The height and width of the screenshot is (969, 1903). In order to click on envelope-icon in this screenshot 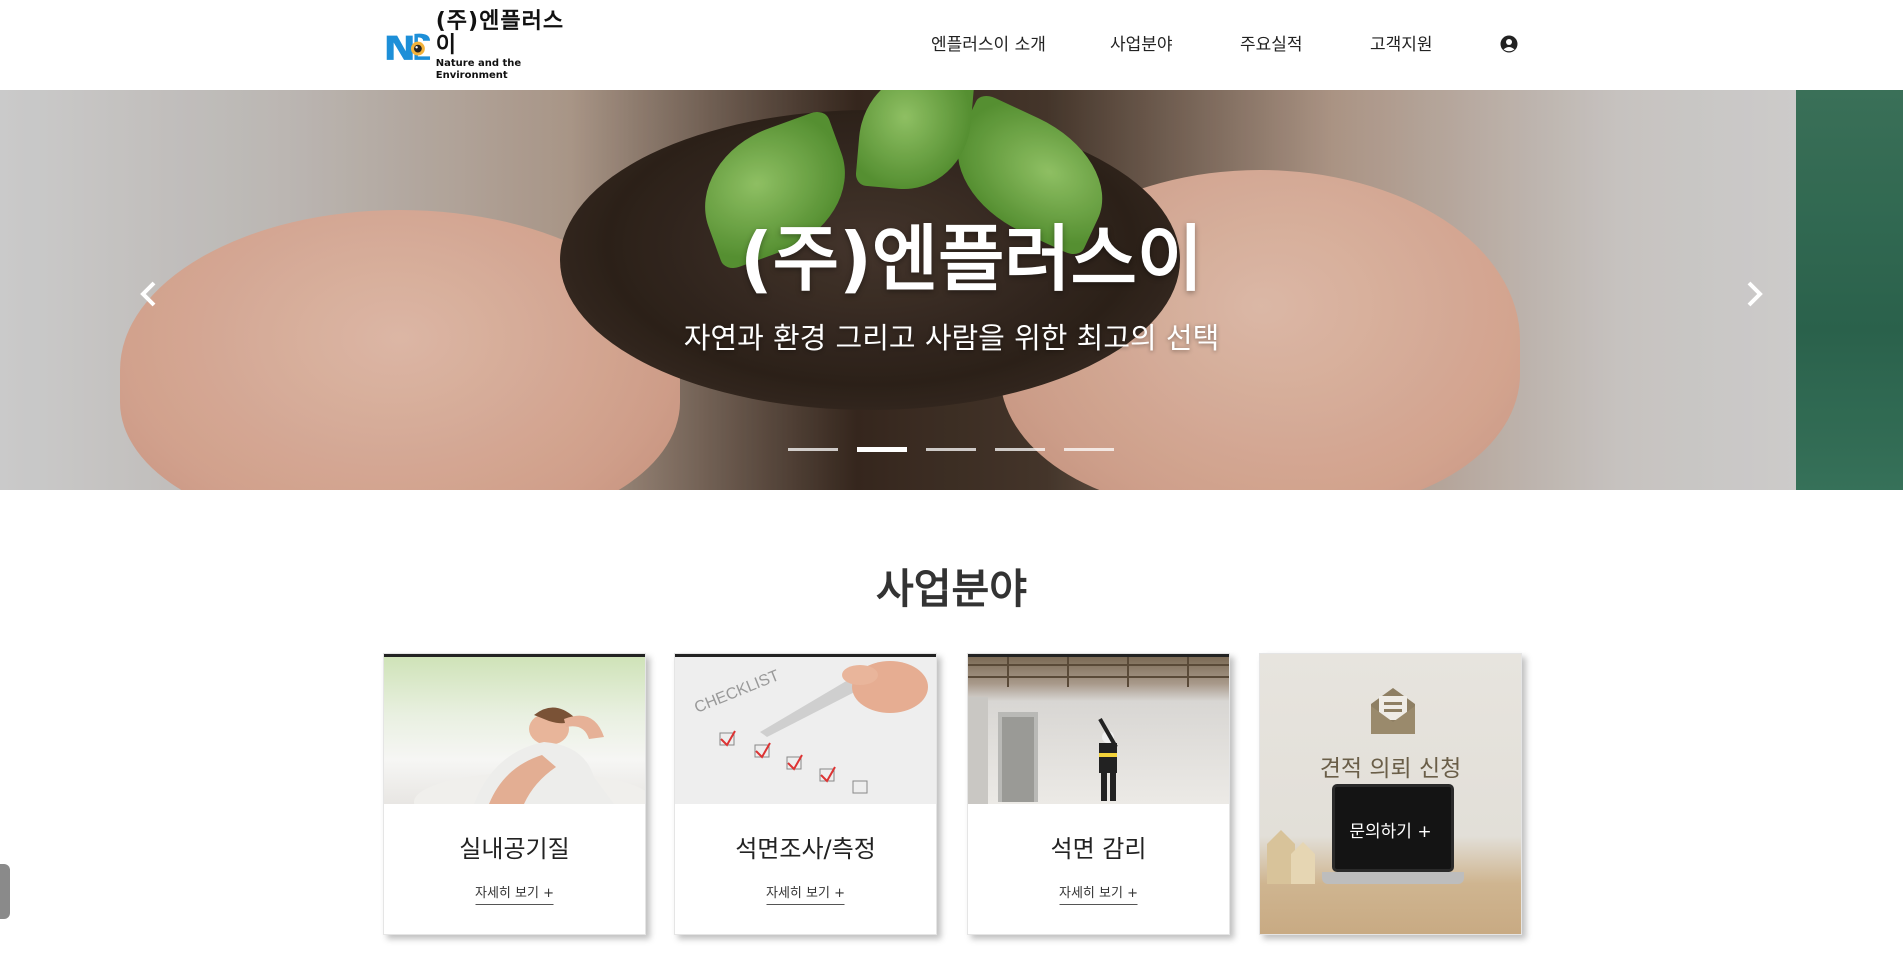, I will do `click(1393, 711)`.